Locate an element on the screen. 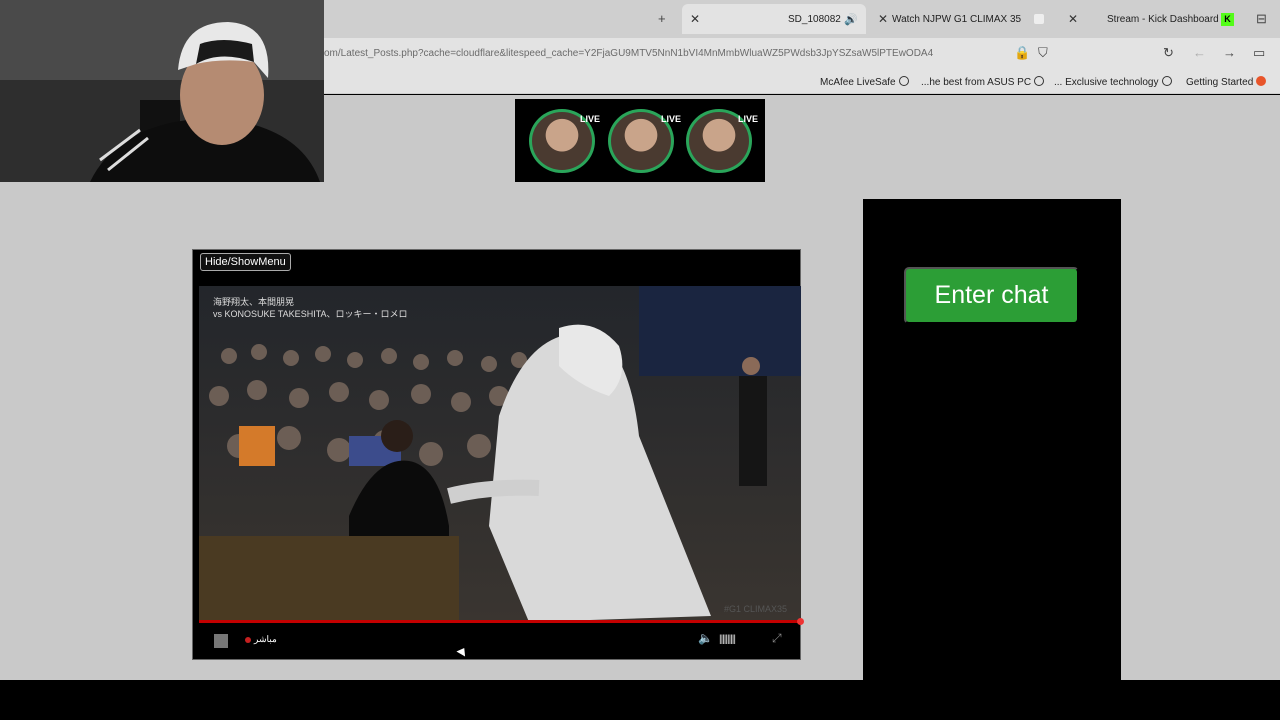  video-caption: 海野翔太、本間朋晃 vs KONOSUKE TAKESHITA、ロッキー・ロメロ is located at coordinates (310, 308).